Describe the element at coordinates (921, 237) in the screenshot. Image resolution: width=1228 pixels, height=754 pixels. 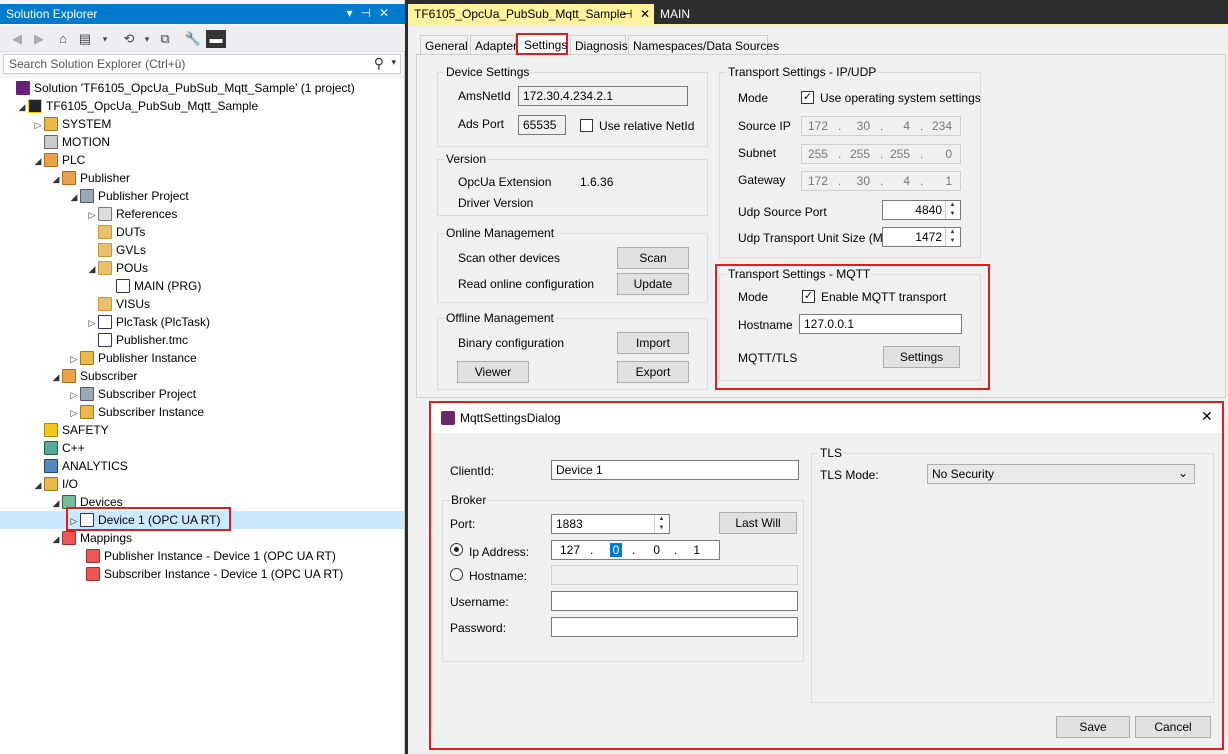
I see `mtu-stepper: 1472 ▲ ▼` at that location.